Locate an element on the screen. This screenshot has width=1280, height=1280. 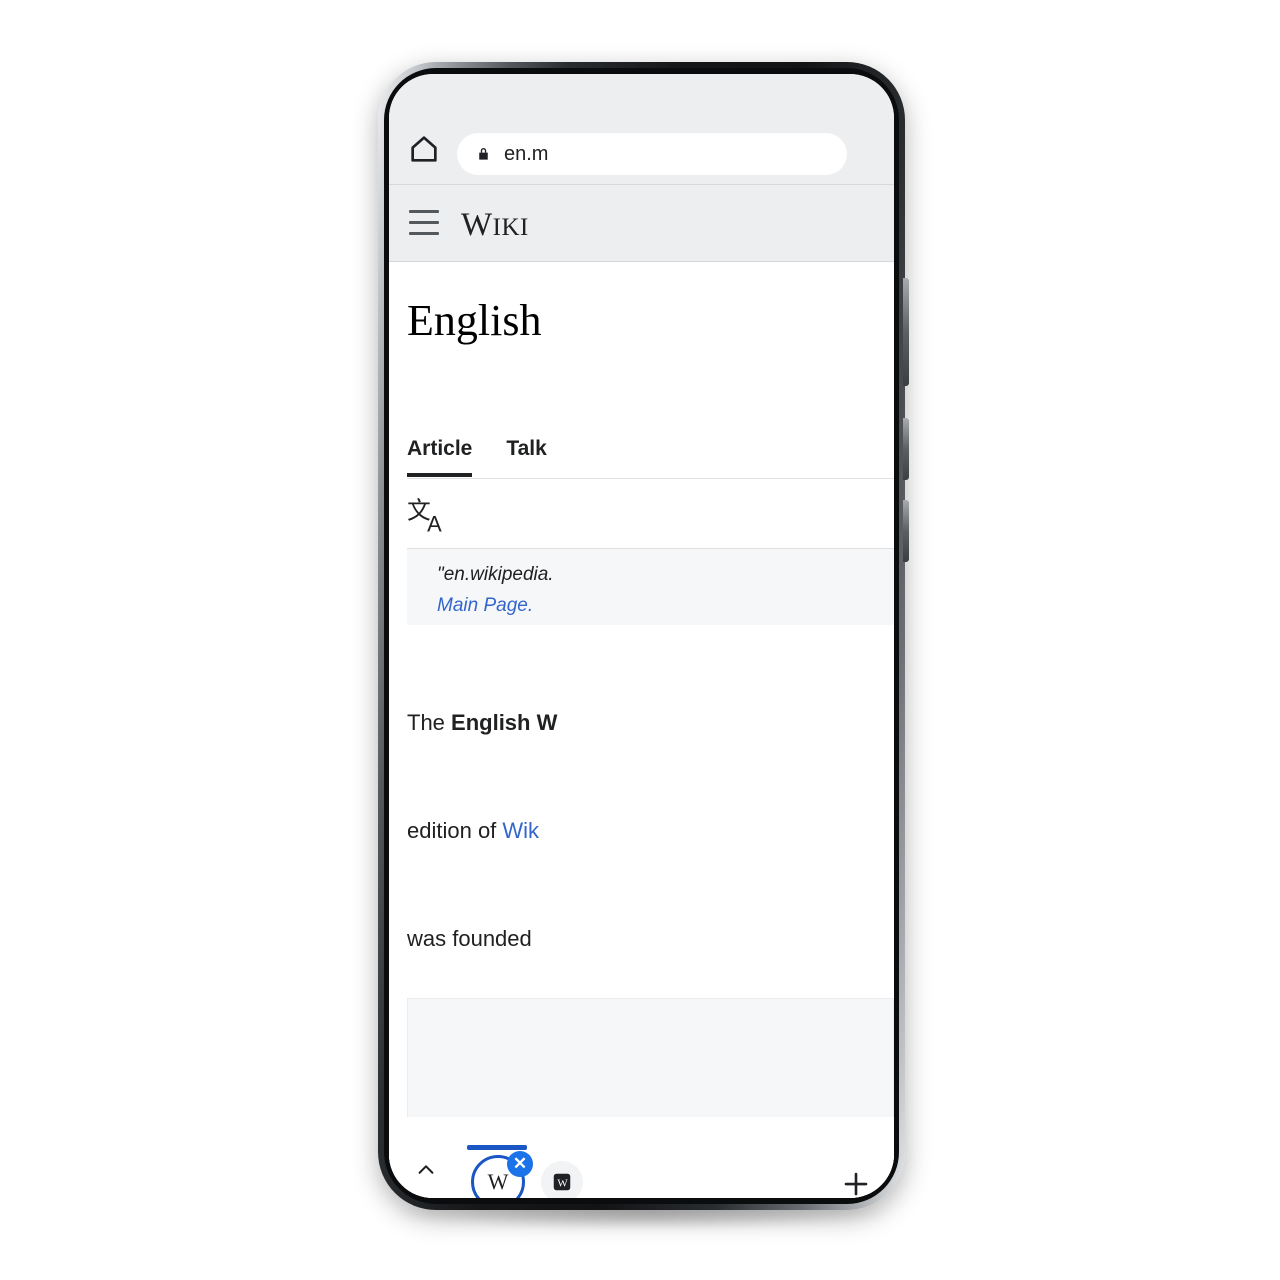
plus-icon is located at coordinates (856, 1183).